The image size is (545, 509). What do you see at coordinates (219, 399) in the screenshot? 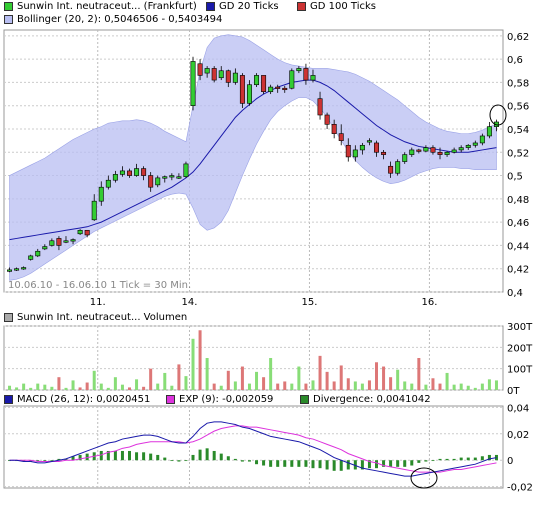
I see `legend-exp: EXP (9): -0,002059` at bounding box center [219, 399].